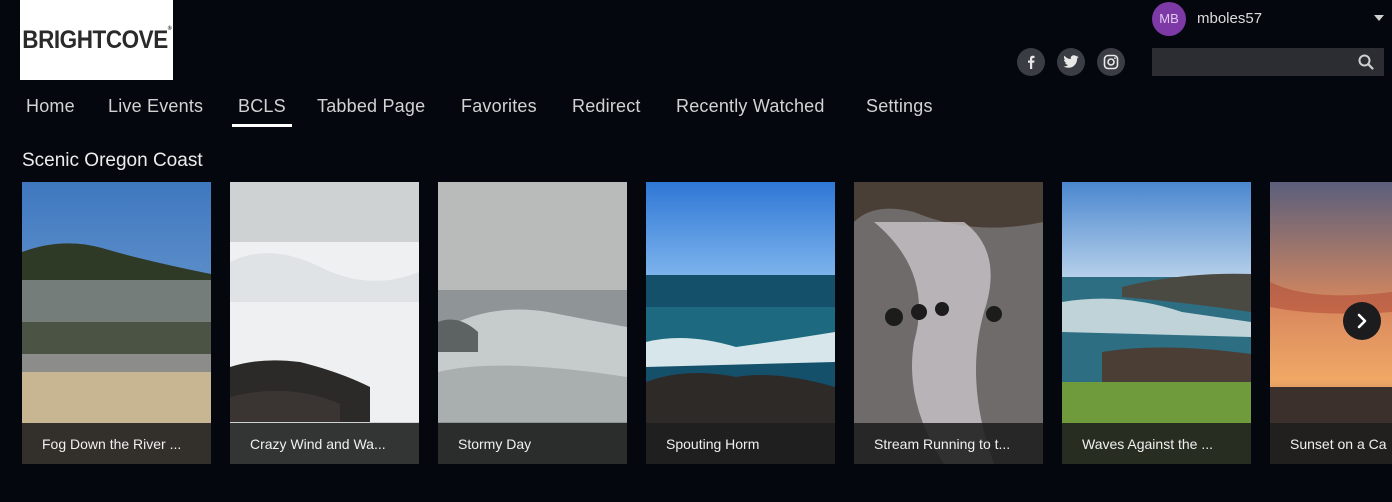 The width and height of the screenshot is (1392, 502). Describe the element at coordinates (499, 106) in the screenshot. I see `nav-item-favorites: Favorites` at that location.